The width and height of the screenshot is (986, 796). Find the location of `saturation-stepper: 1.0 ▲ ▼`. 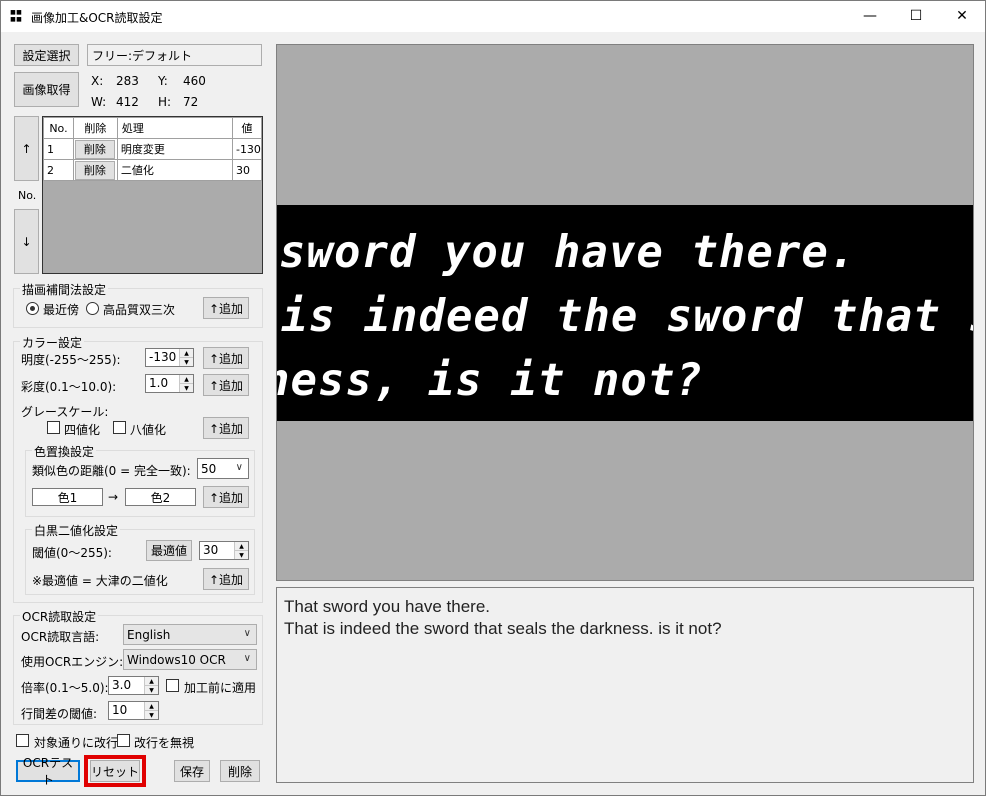

saturation-stepper: 1.0 ▲ ▼ is located at coordinates (169, 383).